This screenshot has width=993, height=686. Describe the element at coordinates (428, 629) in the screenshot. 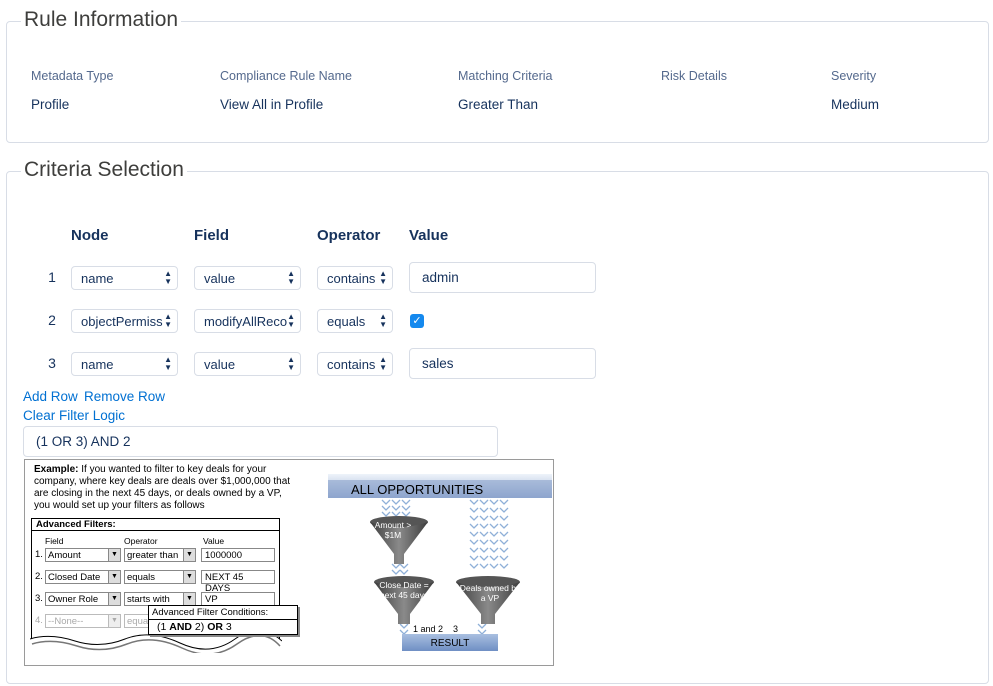

I see `funnel-1and2-label: 1 and 2` at that location.